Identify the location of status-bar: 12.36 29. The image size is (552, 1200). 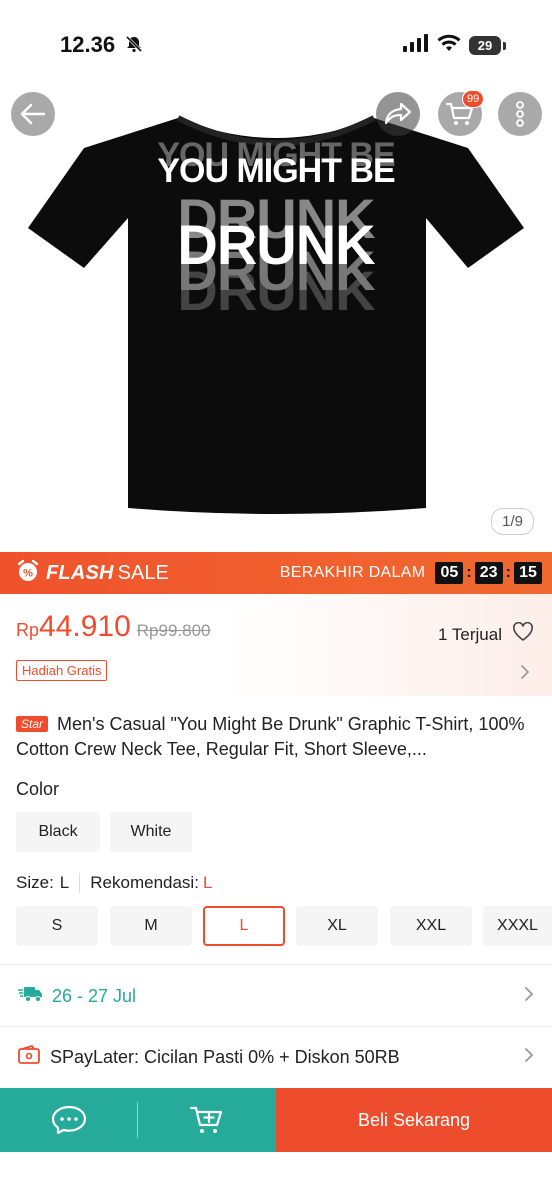
(276, 44).